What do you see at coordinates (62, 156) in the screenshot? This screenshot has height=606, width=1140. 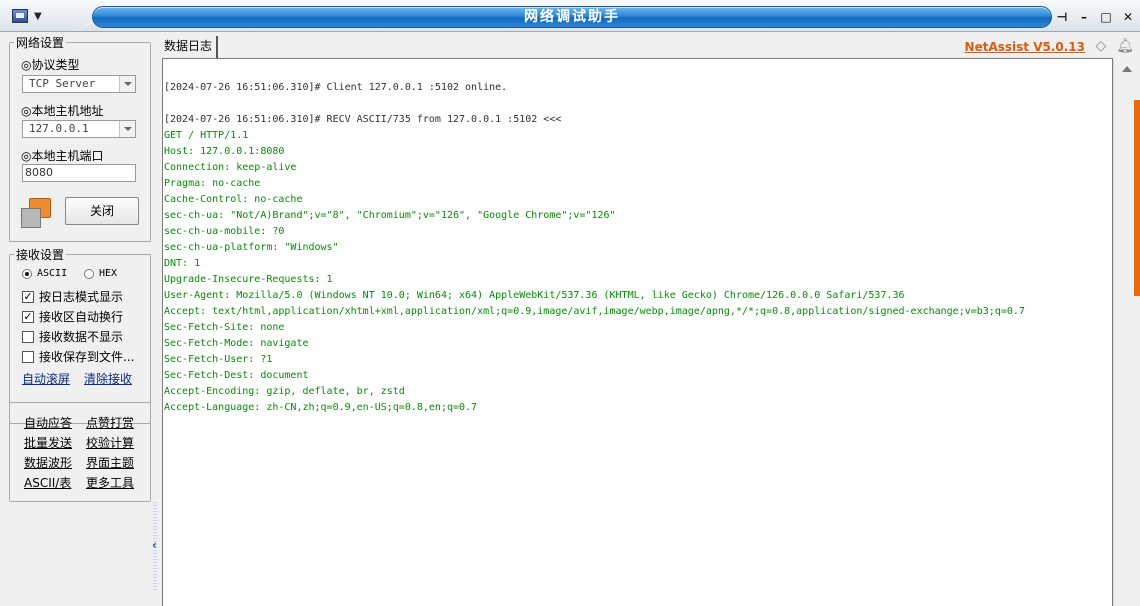 I see `port-label: ◎本地主机端口` at bounding box center [62, 156].